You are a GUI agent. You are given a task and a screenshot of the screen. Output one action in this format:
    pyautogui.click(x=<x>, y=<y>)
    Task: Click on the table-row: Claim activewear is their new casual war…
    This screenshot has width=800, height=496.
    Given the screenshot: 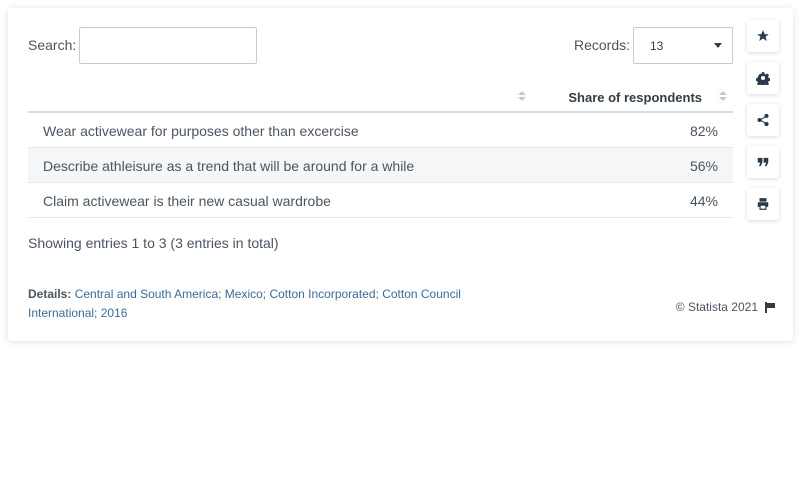 What is the action you would take?
    pyautogui.click(x=380, y=200)
    